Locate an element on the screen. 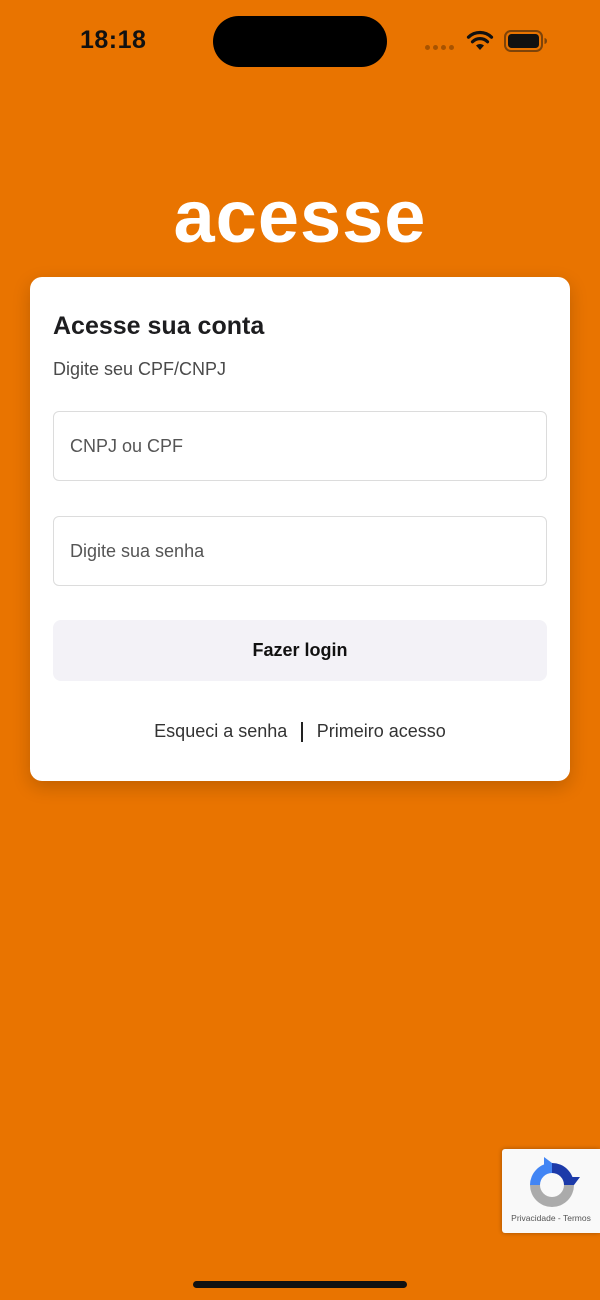 The image size is (600, 1300). acesse-logo: acesse is located at coordinates (300, 216).